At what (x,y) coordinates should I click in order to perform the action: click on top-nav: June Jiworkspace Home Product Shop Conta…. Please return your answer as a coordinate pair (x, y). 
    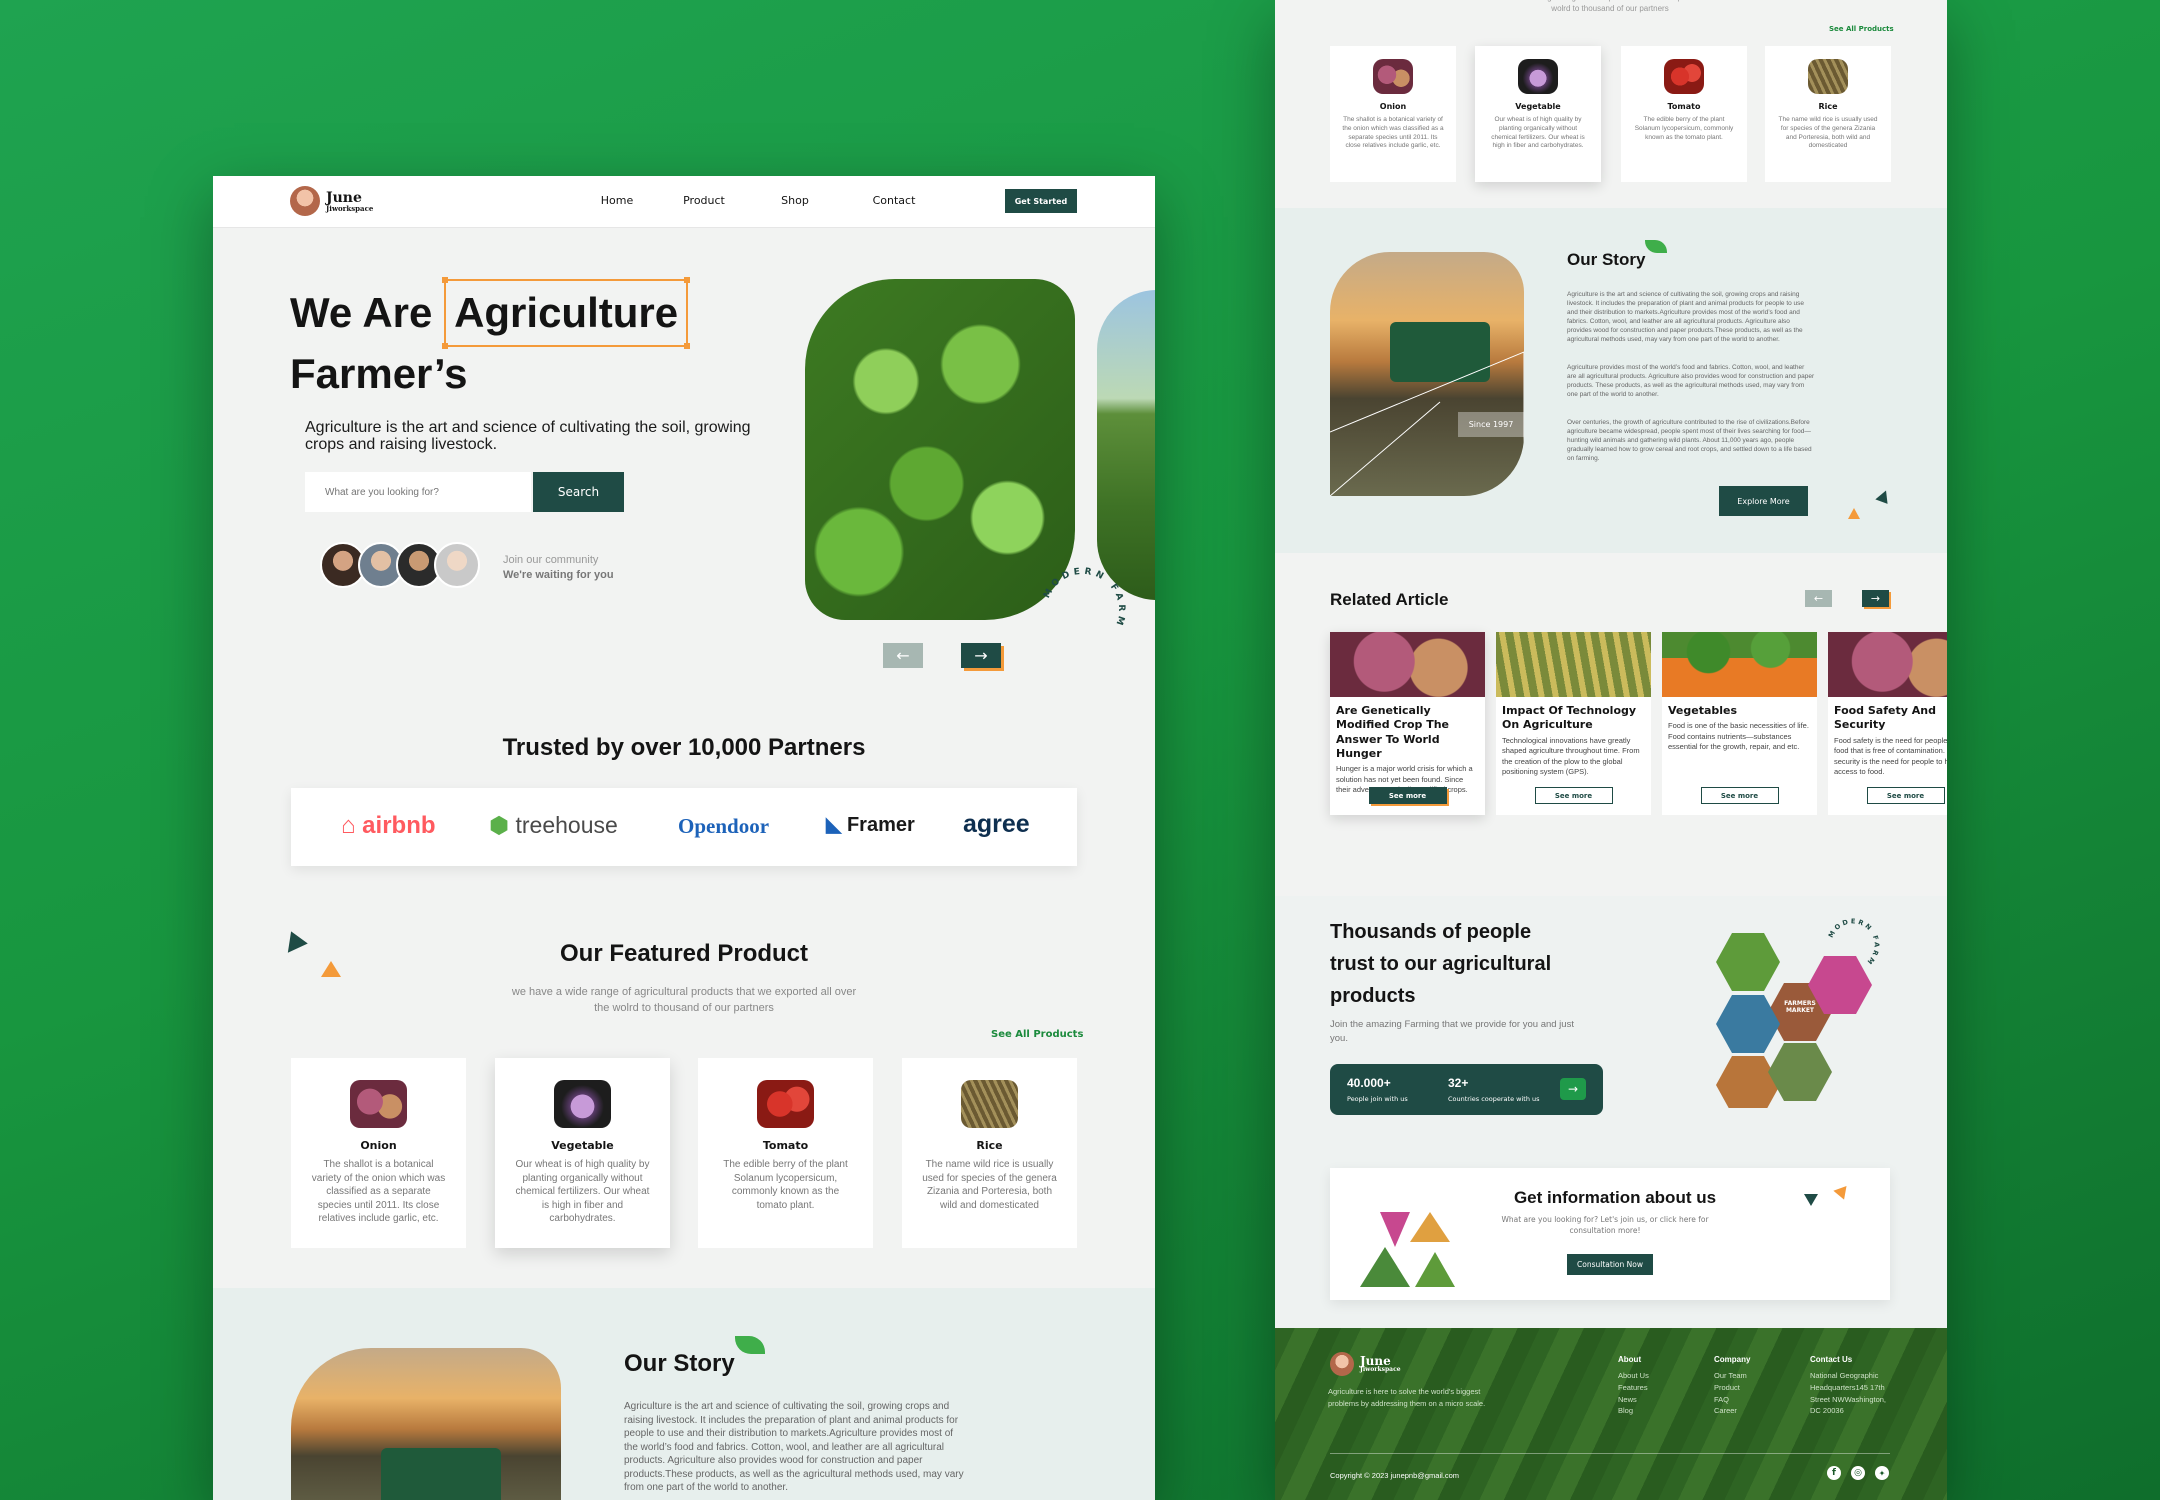
    Looking at the image, I should click on (684, 202).